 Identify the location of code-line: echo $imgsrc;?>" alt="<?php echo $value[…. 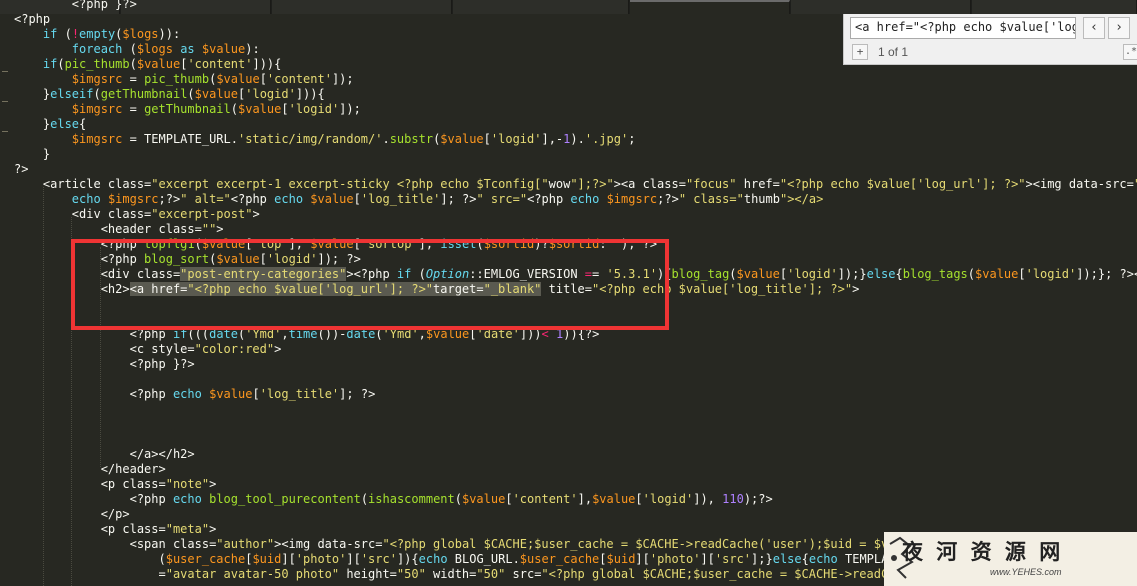
(419, 199).